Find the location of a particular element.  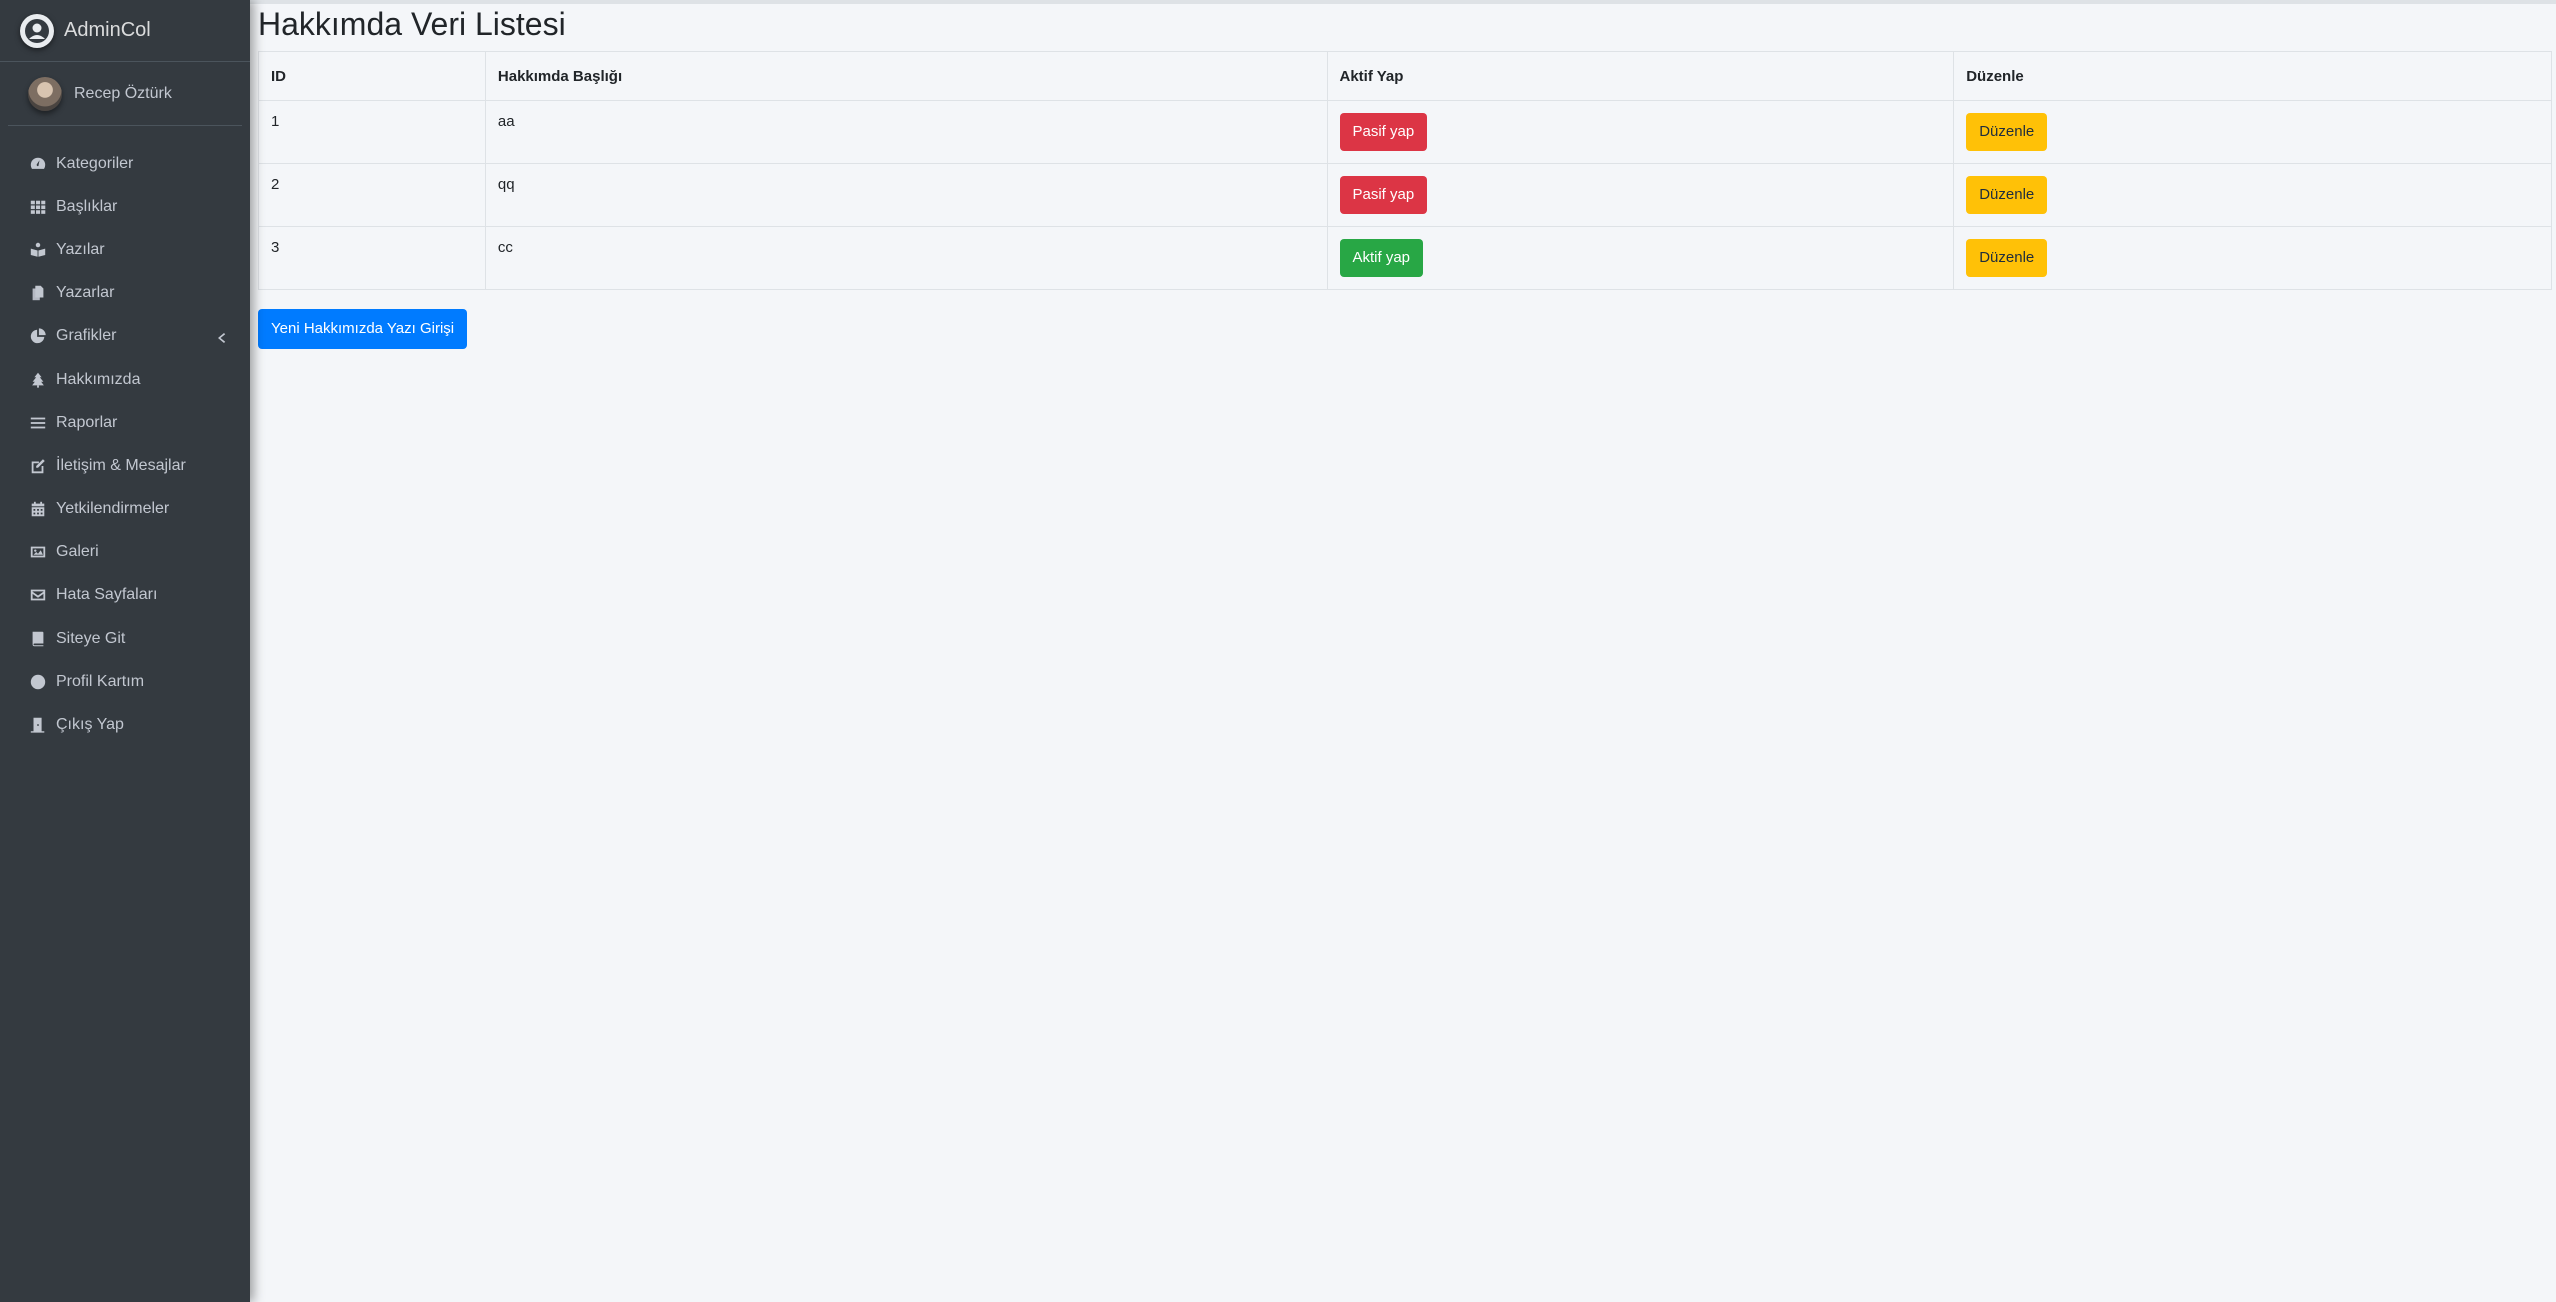

user-name: Recep Öztürk is located at coordinates (123, 94).